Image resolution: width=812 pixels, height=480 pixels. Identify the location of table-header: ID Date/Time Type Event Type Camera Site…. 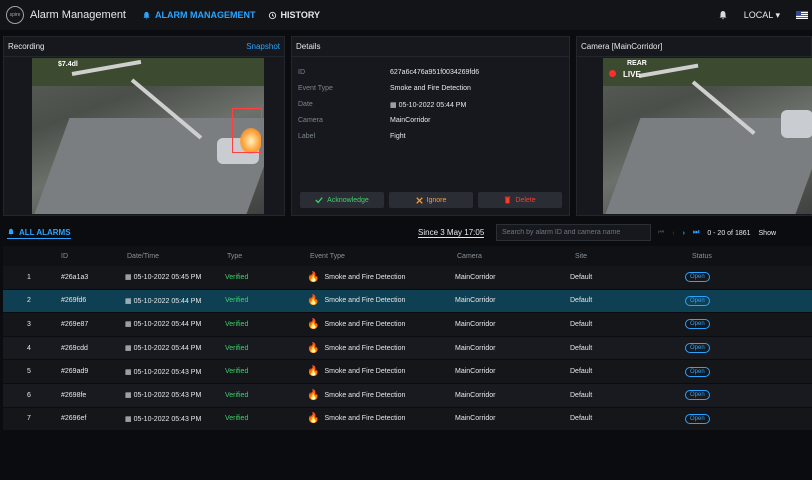
(407, 256).